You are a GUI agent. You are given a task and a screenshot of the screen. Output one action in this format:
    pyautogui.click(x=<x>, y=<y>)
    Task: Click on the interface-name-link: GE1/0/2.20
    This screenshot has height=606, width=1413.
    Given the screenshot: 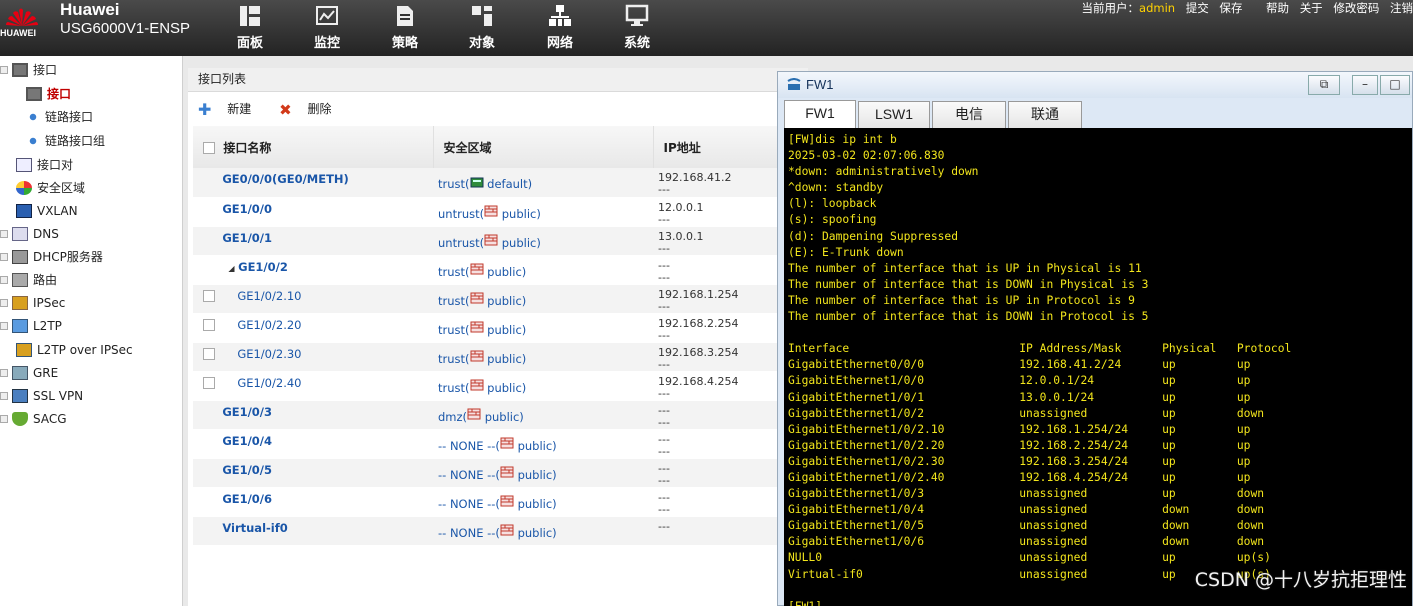 What is the action you would take?
    pyautogui.click(x=261, y=325)
    